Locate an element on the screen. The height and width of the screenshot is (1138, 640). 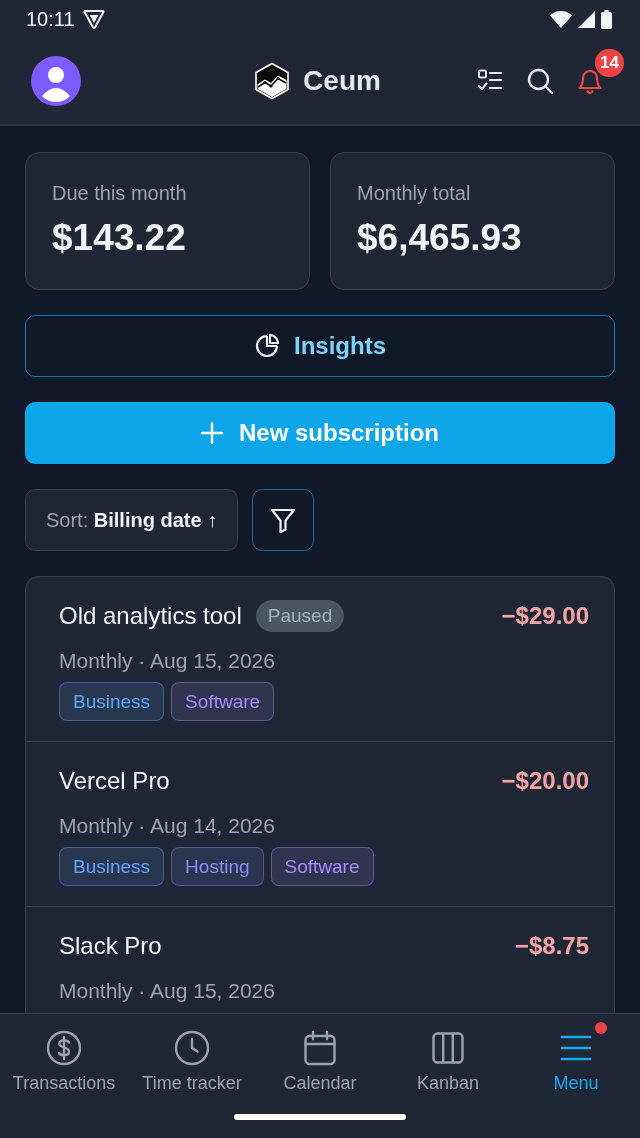
app-title: Ceum is located at coordinates (342, 81).